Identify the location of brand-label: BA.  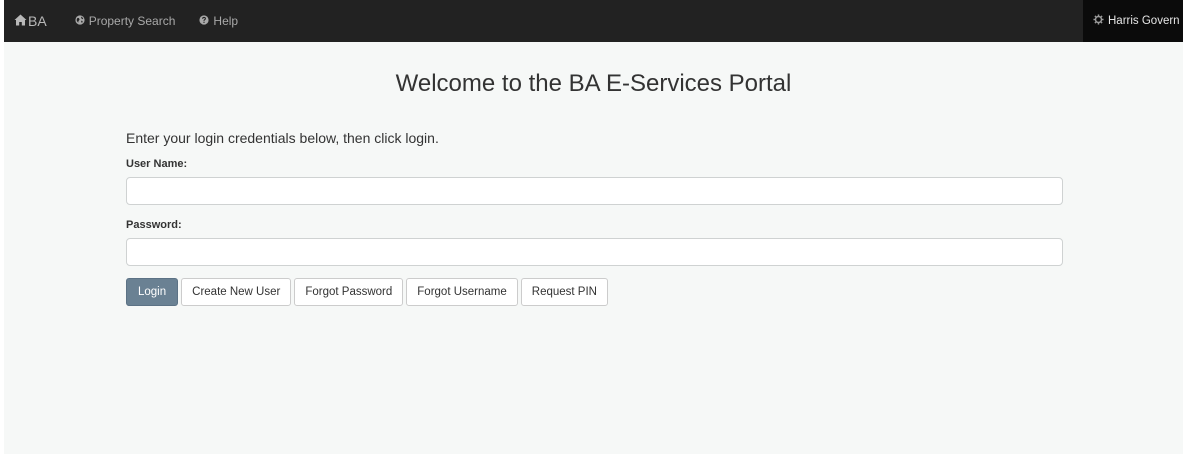
(37, 21).